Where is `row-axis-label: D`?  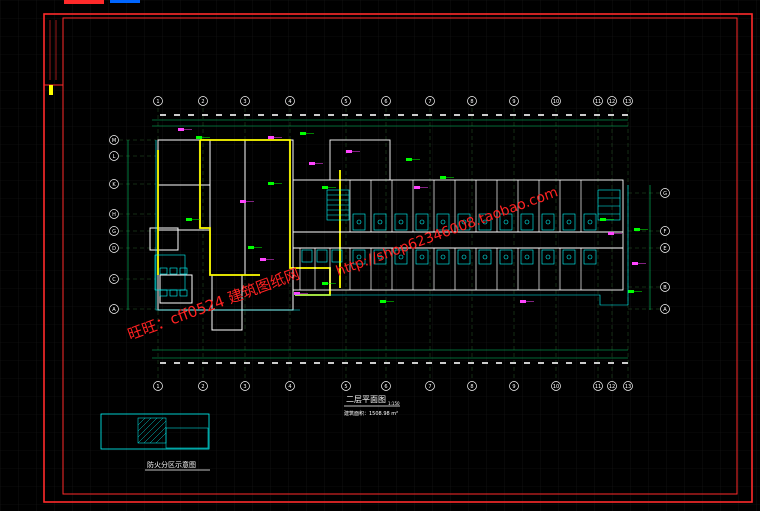 row-axis-label: D is located at coordinates (114, 249).